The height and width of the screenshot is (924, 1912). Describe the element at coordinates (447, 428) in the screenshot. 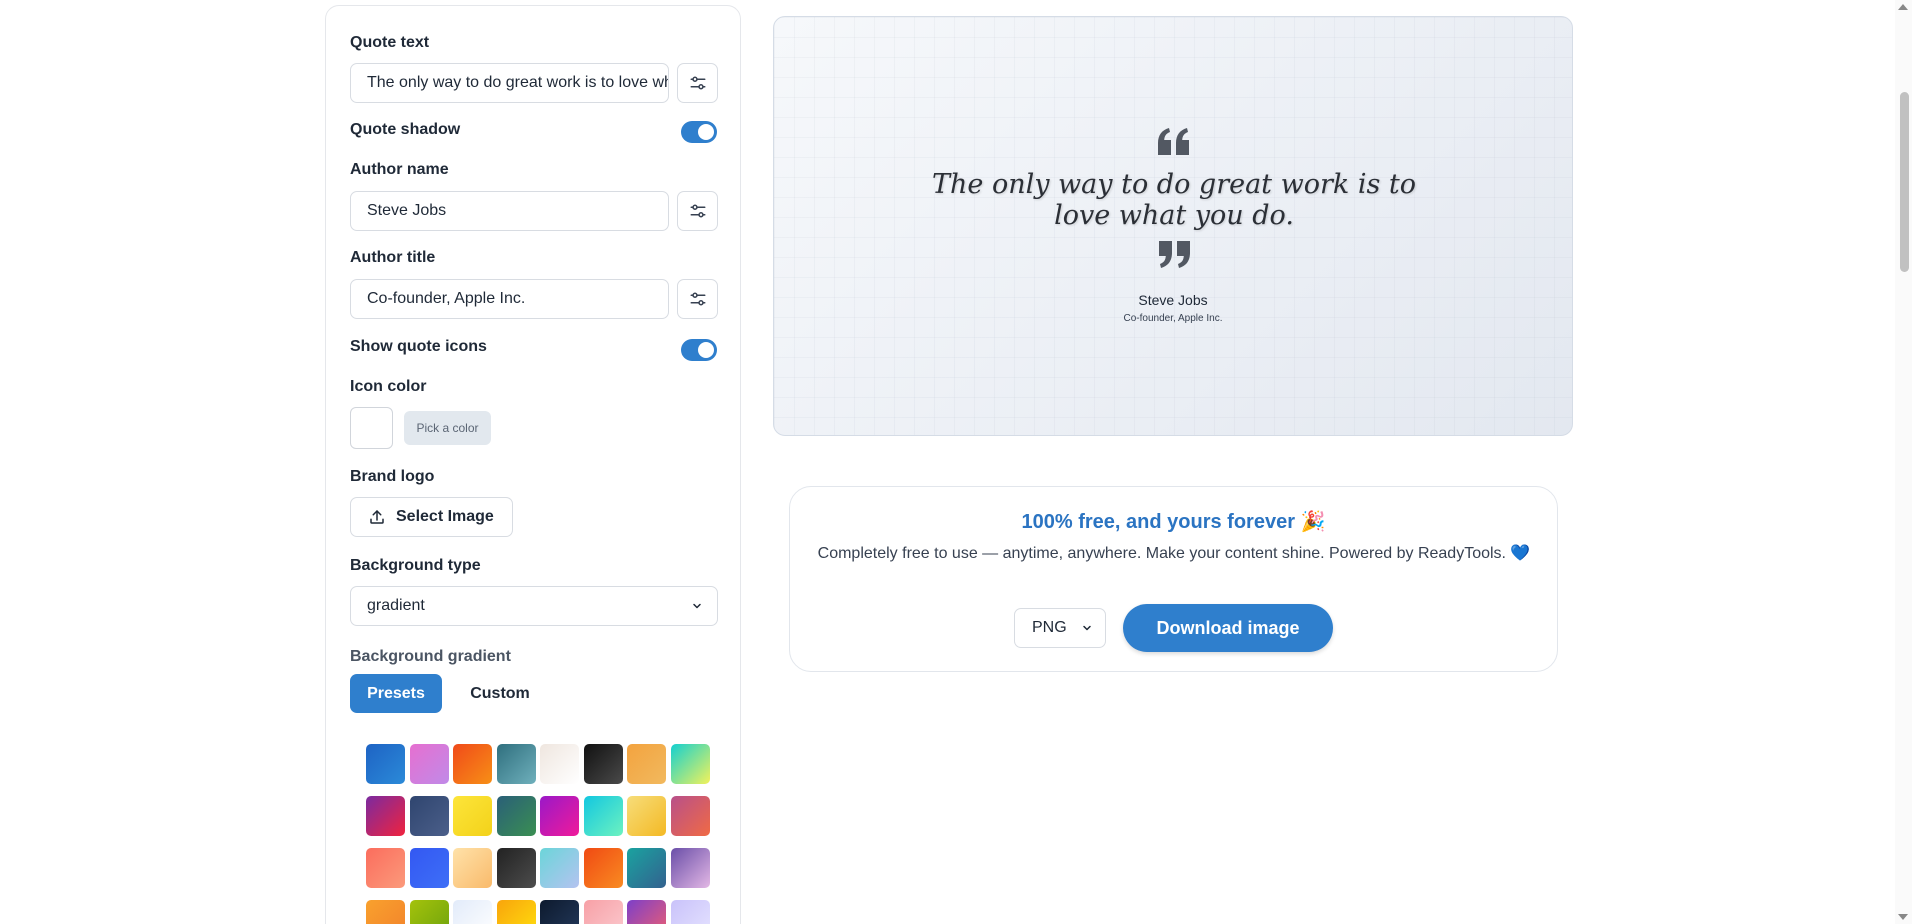

I see `pick-color-button: Pick a color` at that location.